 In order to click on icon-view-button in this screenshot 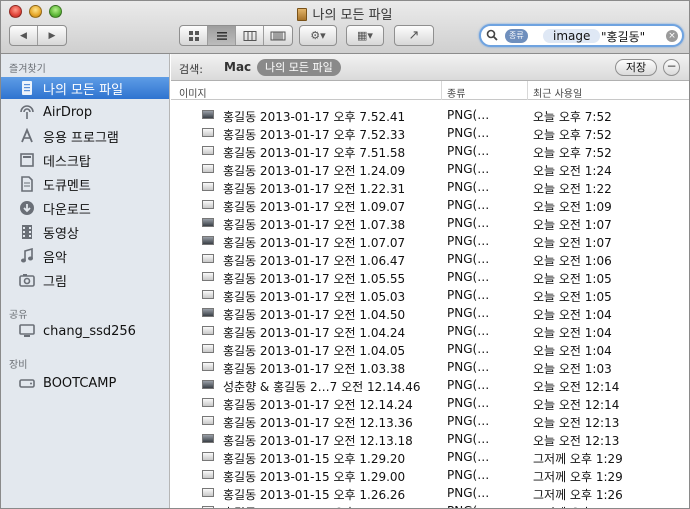, I will do `click(194, 35)`.